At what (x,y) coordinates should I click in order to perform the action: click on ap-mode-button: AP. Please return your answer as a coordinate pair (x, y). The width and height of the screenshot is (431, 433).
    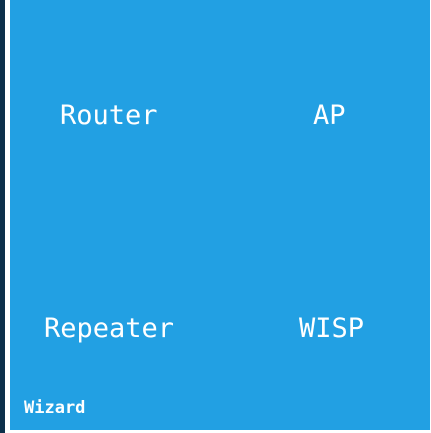
    Looking at the image, I should click on (329, 116).